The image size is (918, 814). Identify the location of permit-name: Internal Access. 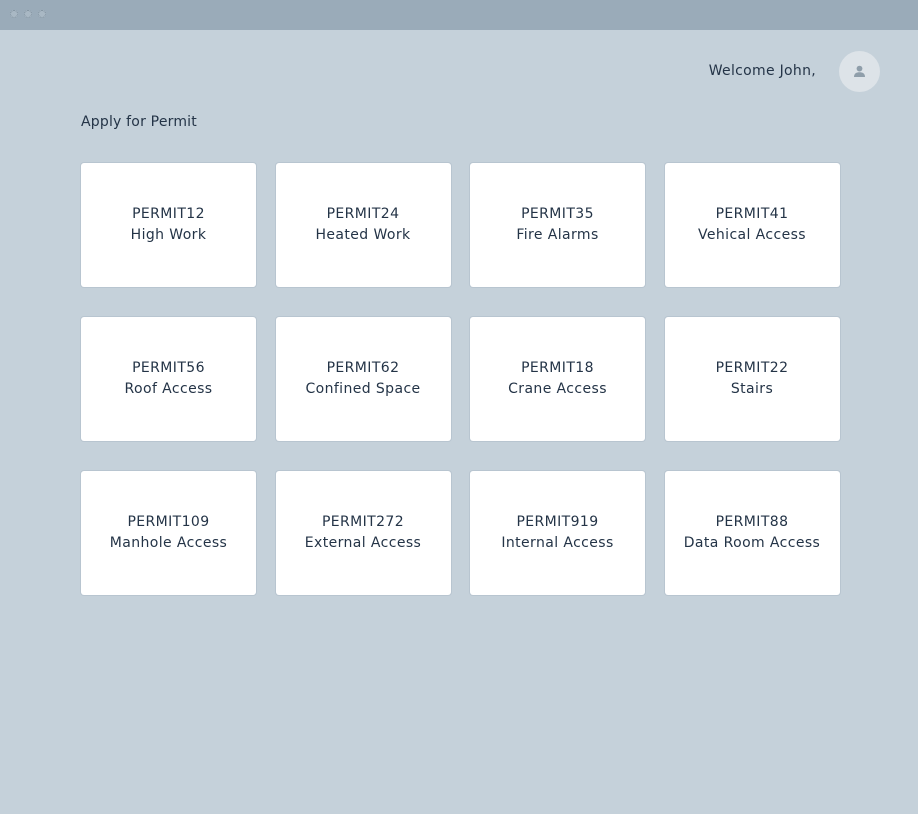
(557, 543).